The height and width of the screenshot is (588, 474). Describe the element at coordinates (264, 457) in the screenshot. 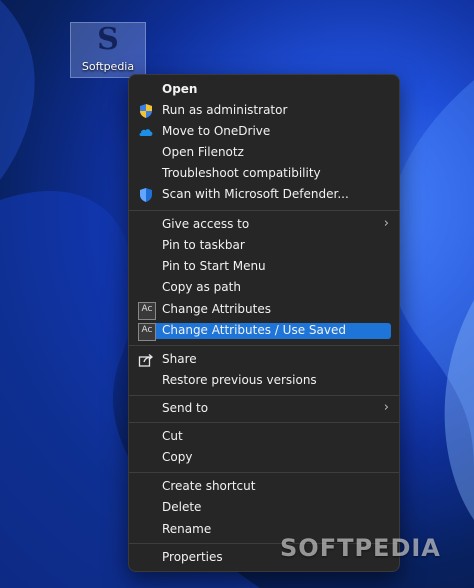

I see `menu-item-copy: Copy` at that location.